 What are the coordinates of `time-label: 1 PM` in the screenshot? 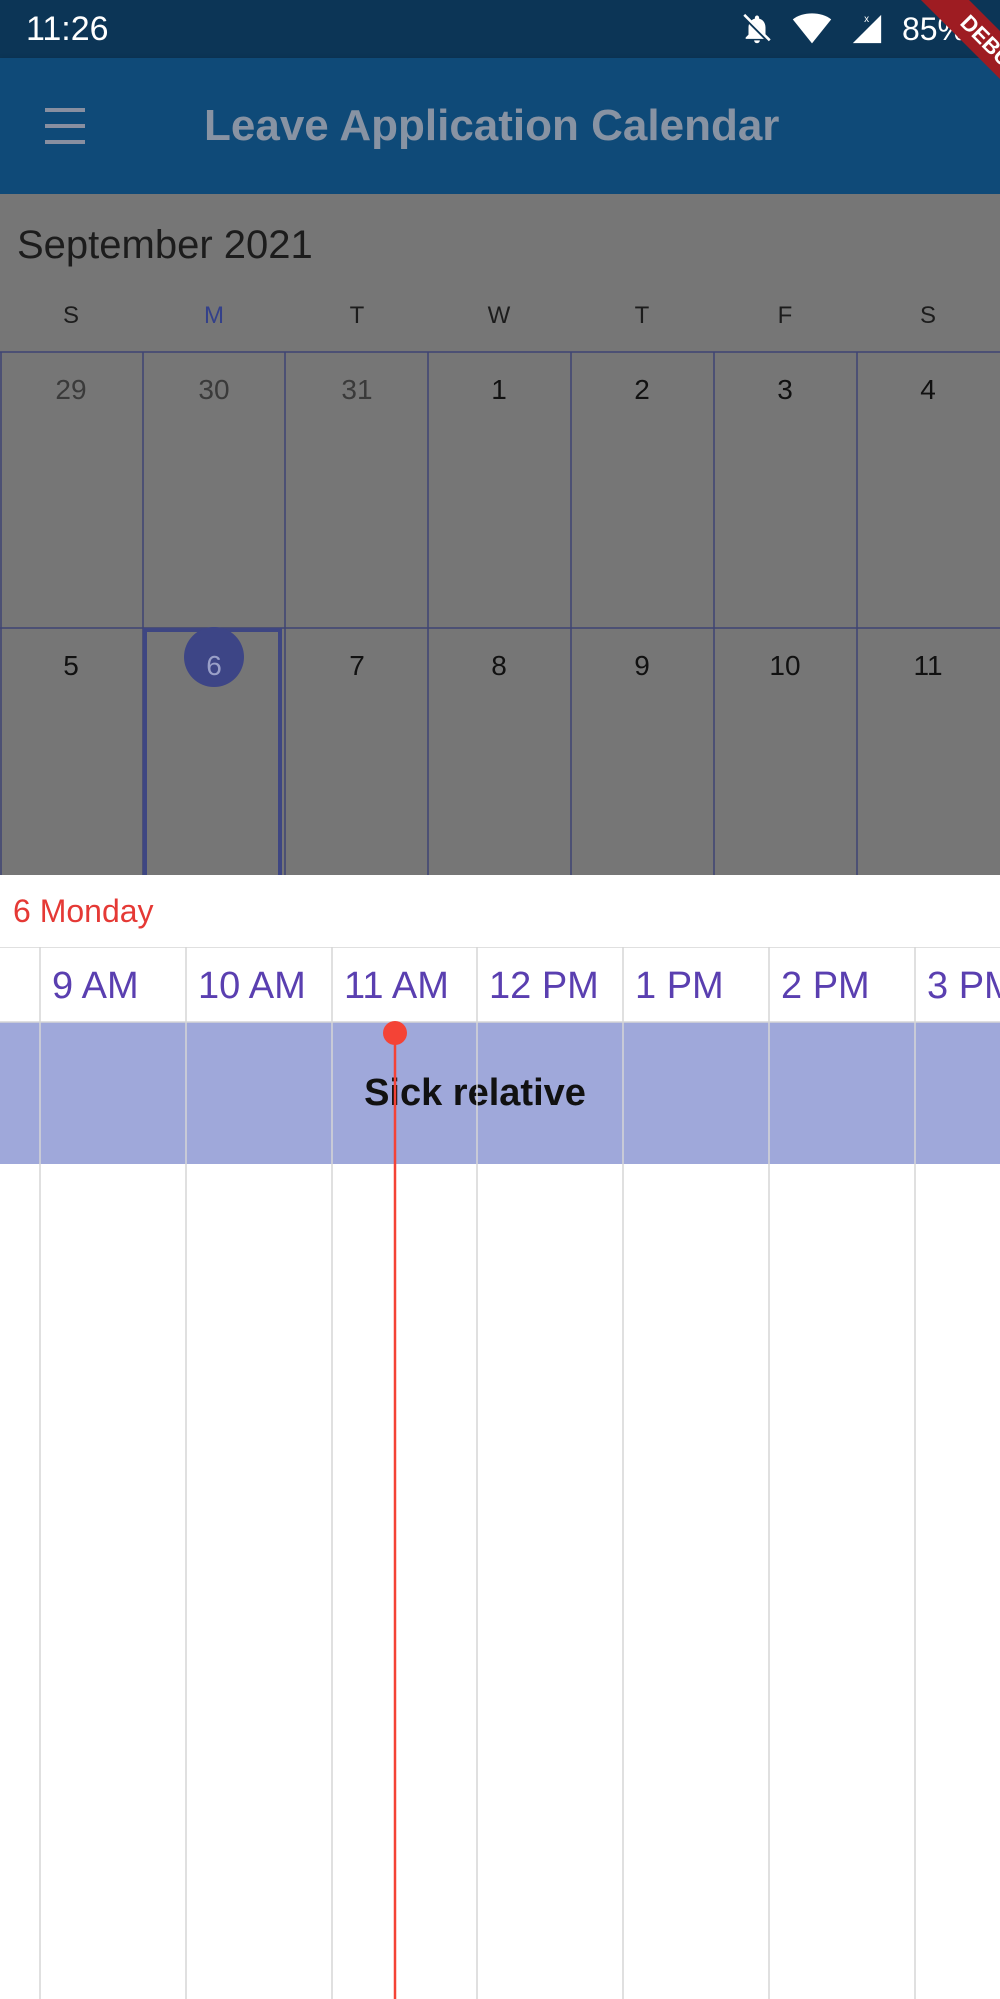 It's located at (679, 986).